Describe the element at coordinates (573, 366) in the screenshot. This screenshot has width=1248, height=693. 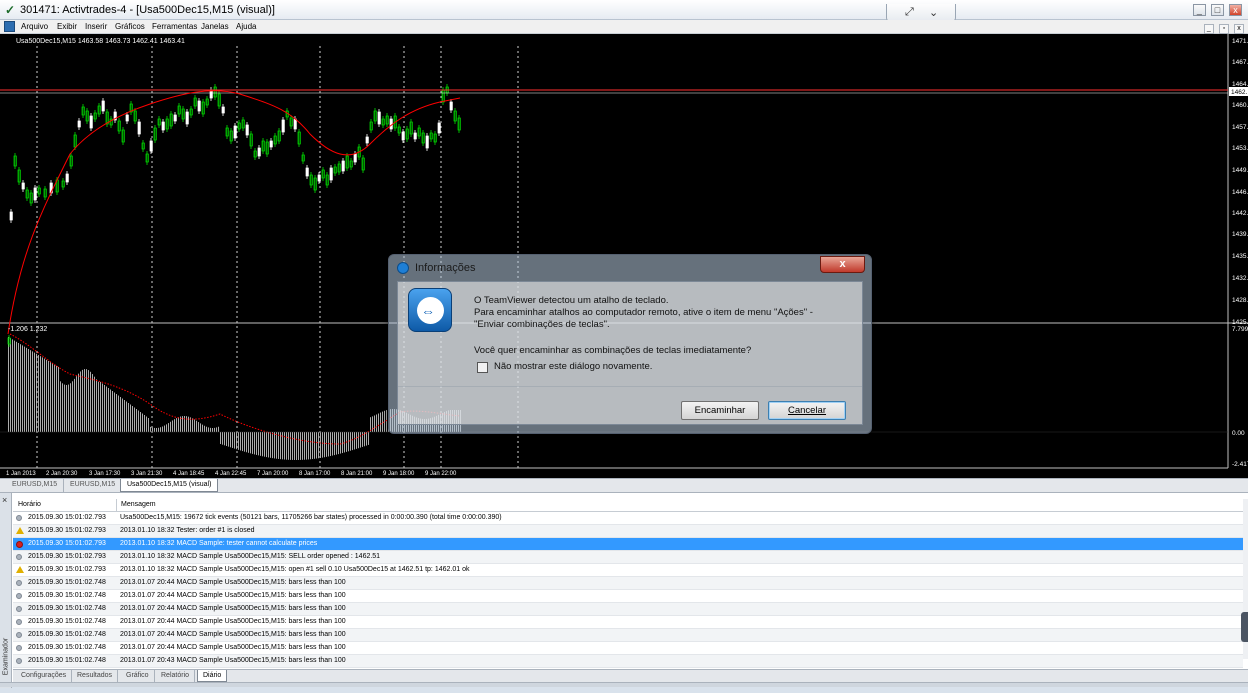
I see `dont-show-again-label: Não mostrar este diálogo novamente.` at that location.